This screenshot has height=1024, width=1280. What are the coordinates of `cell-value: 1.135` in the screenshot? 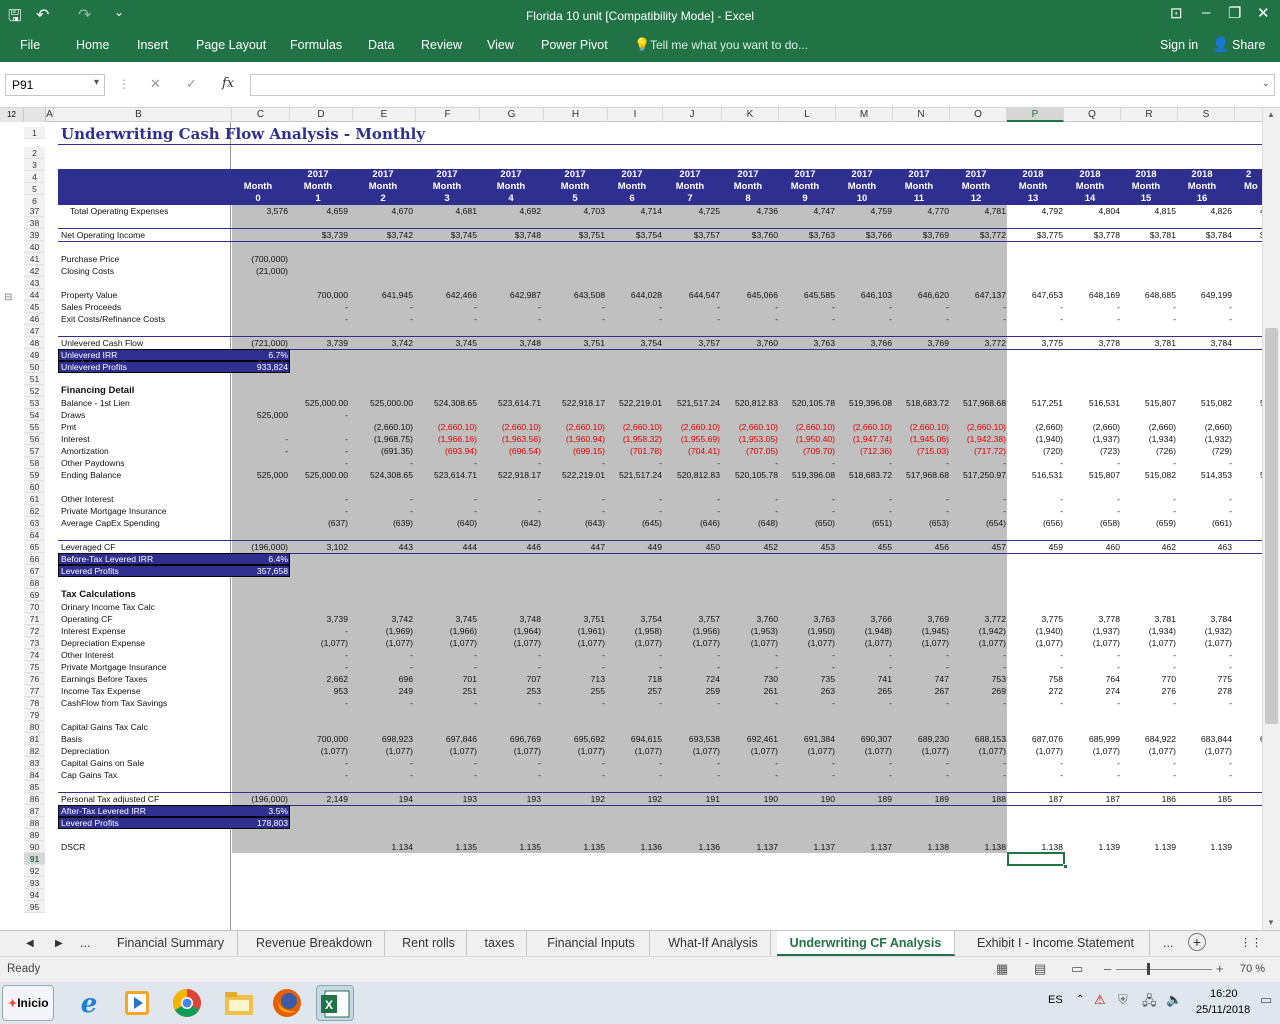 It's located at (442, 847).